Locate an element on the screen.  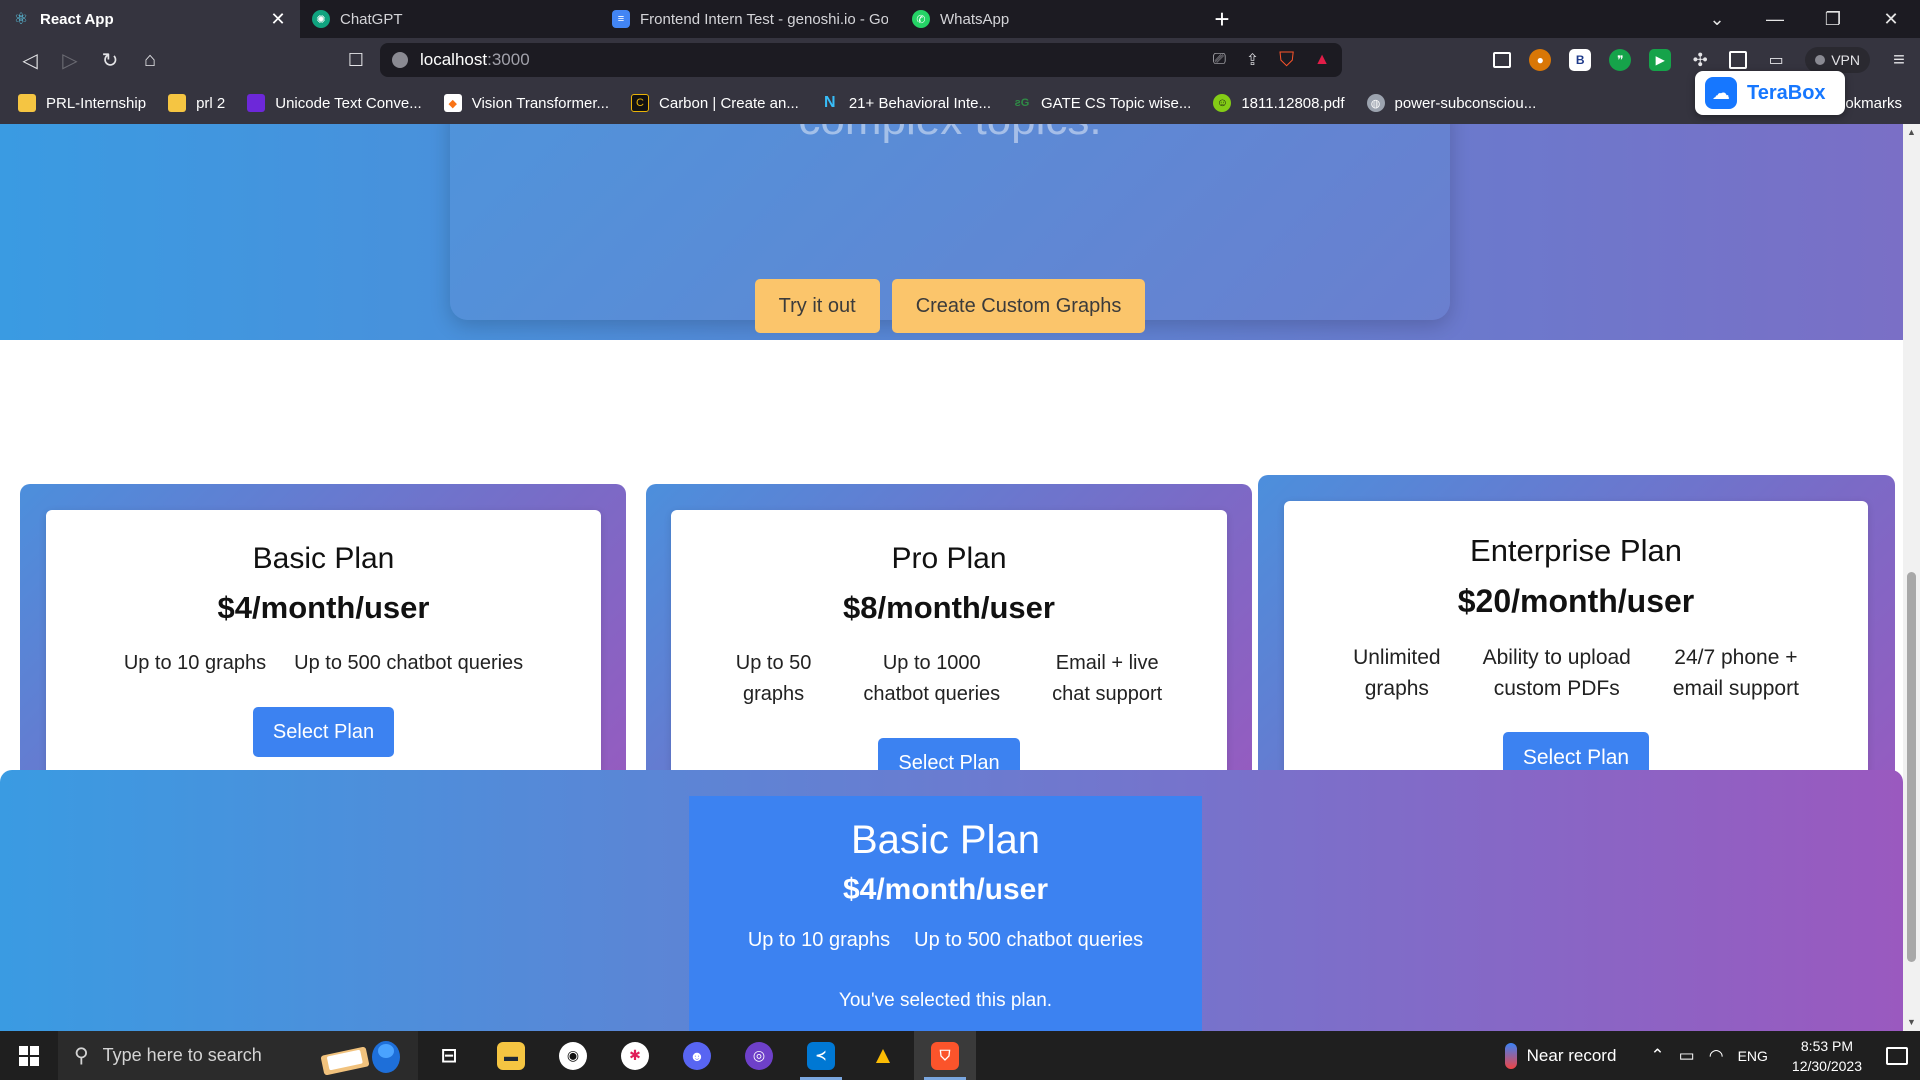
sidebar-toggle-icon is located at coordinates (1738, 60).